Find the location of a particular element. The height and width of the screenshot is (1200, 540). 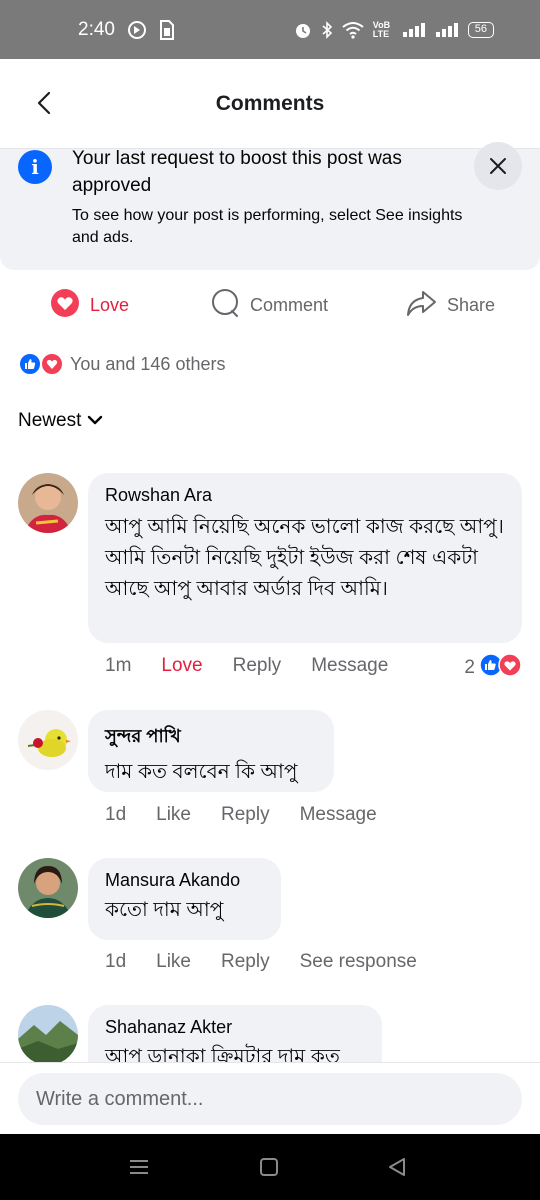

chevron-left-icon is located at coordinates (44, 103).